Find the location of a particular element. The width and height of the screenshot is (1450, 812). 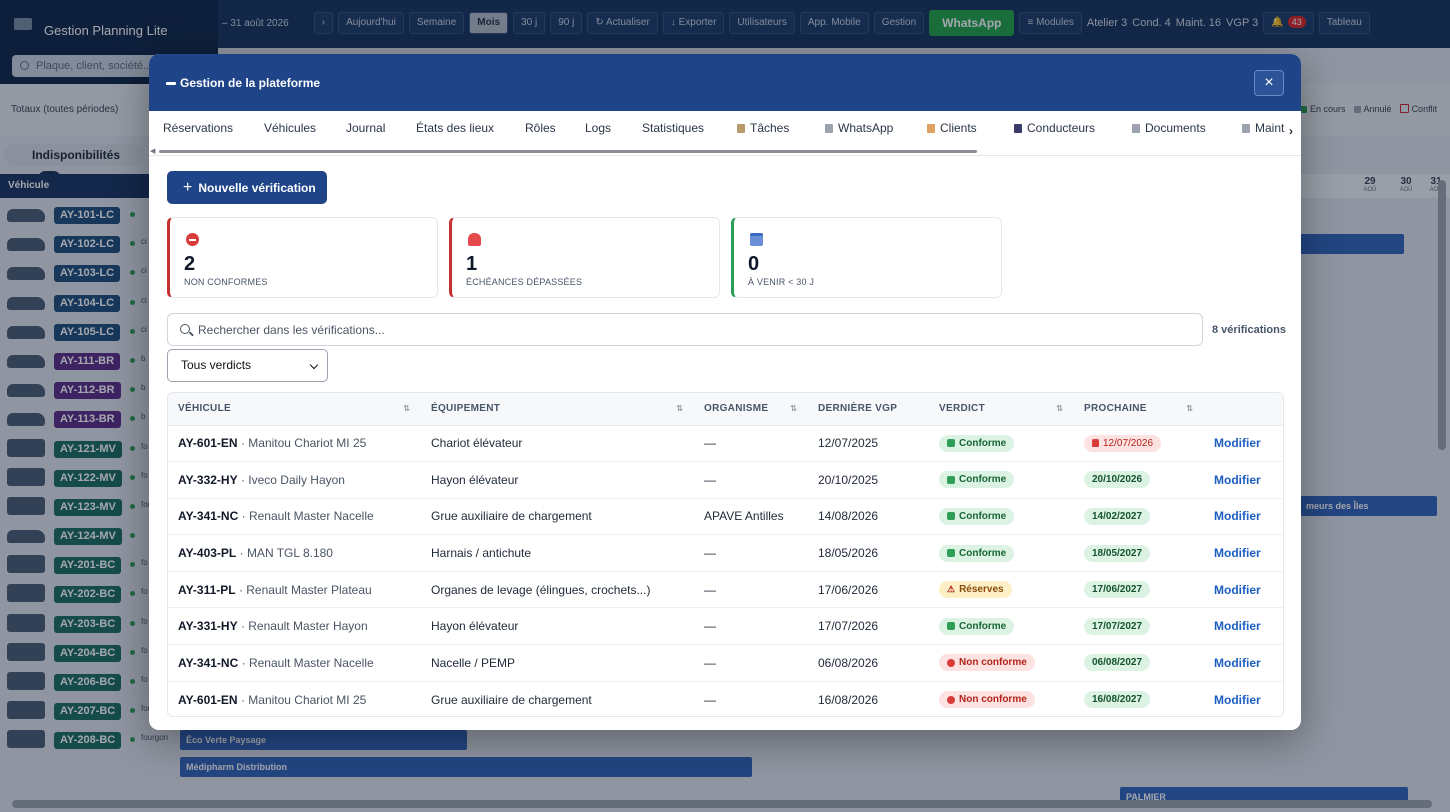

tab-t-ches: Tâches is located at coordinates (763, 128).